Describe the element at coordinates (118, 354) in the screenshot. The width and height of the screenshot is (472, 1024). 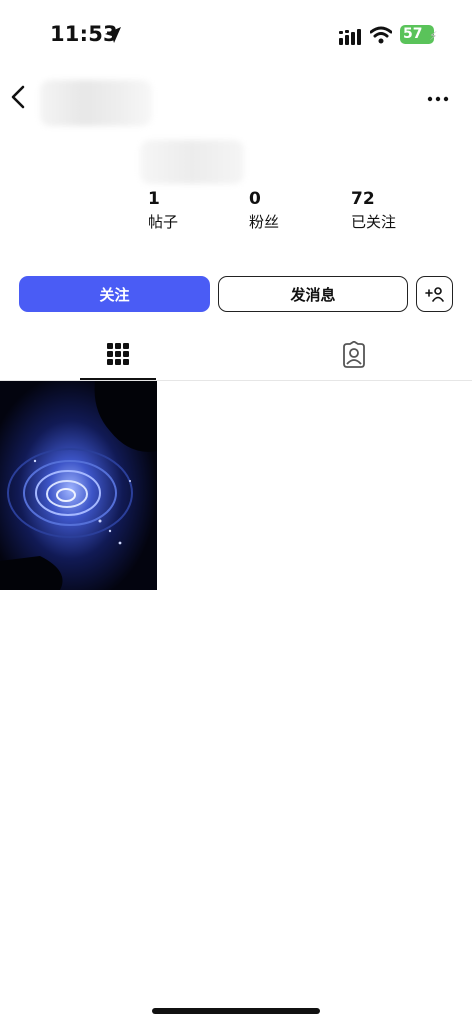
I see `grid-icon` at that location.